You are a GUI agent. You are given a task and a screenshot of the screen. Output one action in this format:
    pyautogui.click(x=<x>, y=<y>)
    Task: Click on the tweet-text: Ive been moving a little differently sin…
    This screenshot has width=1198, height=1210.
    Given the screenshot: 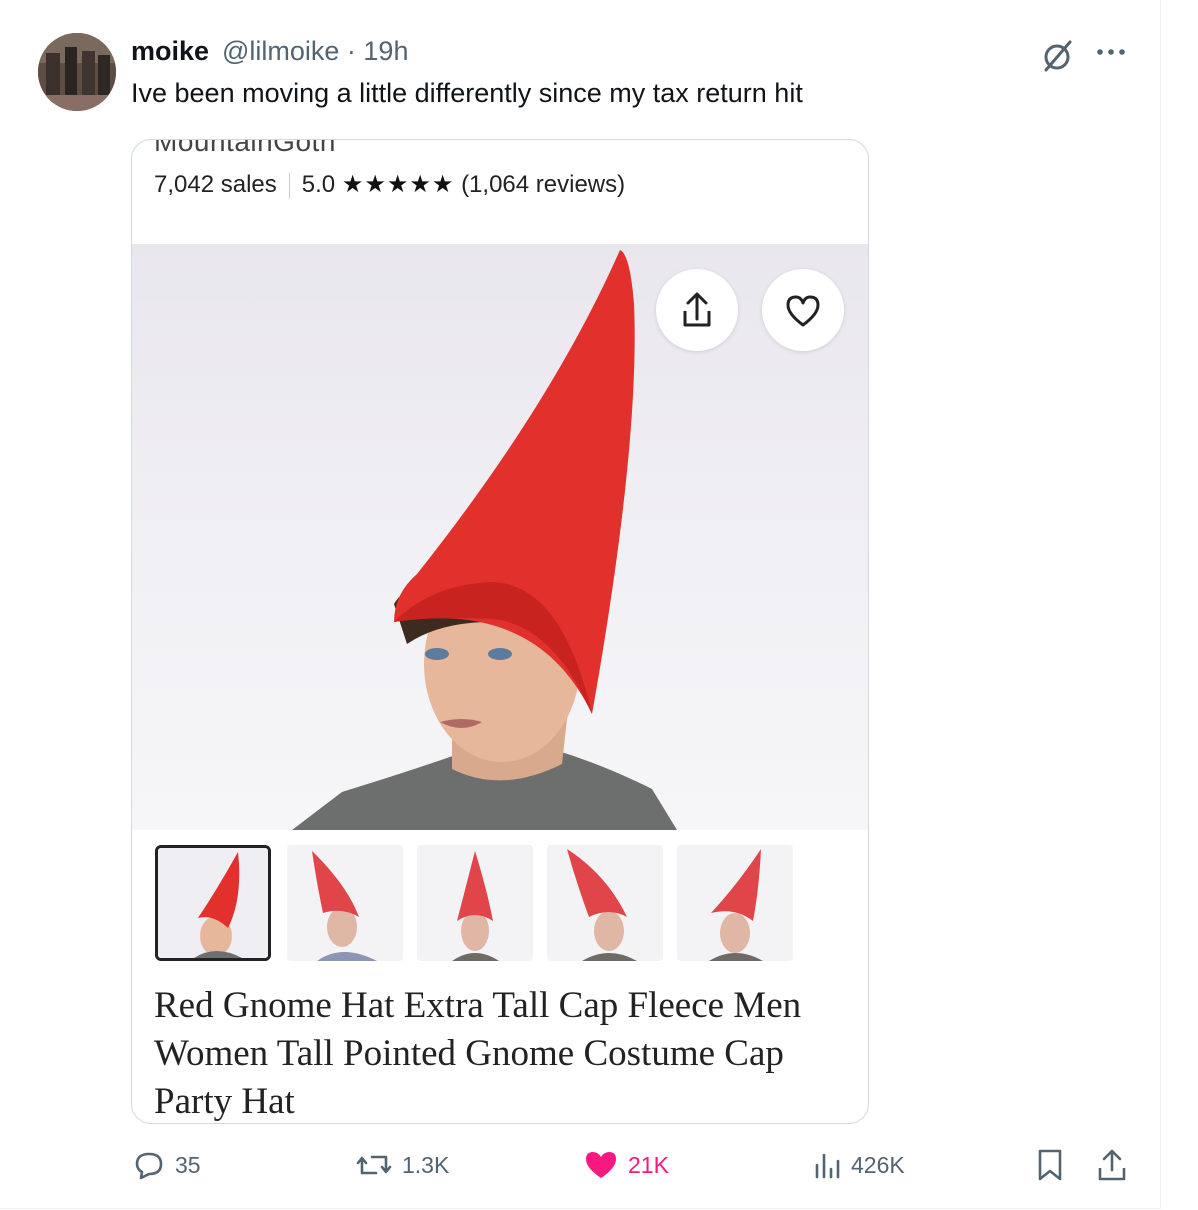 What is the action you would take?
    pyautogui.click(x=467, y=93)
    